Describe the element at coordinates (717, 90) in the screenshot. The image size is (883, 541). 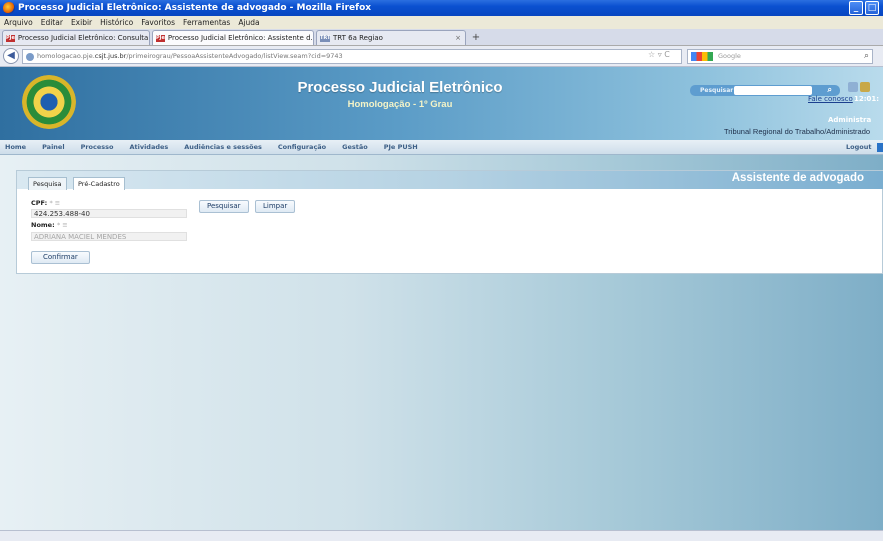
I see `header-search-label: Pesquisar` at that location.